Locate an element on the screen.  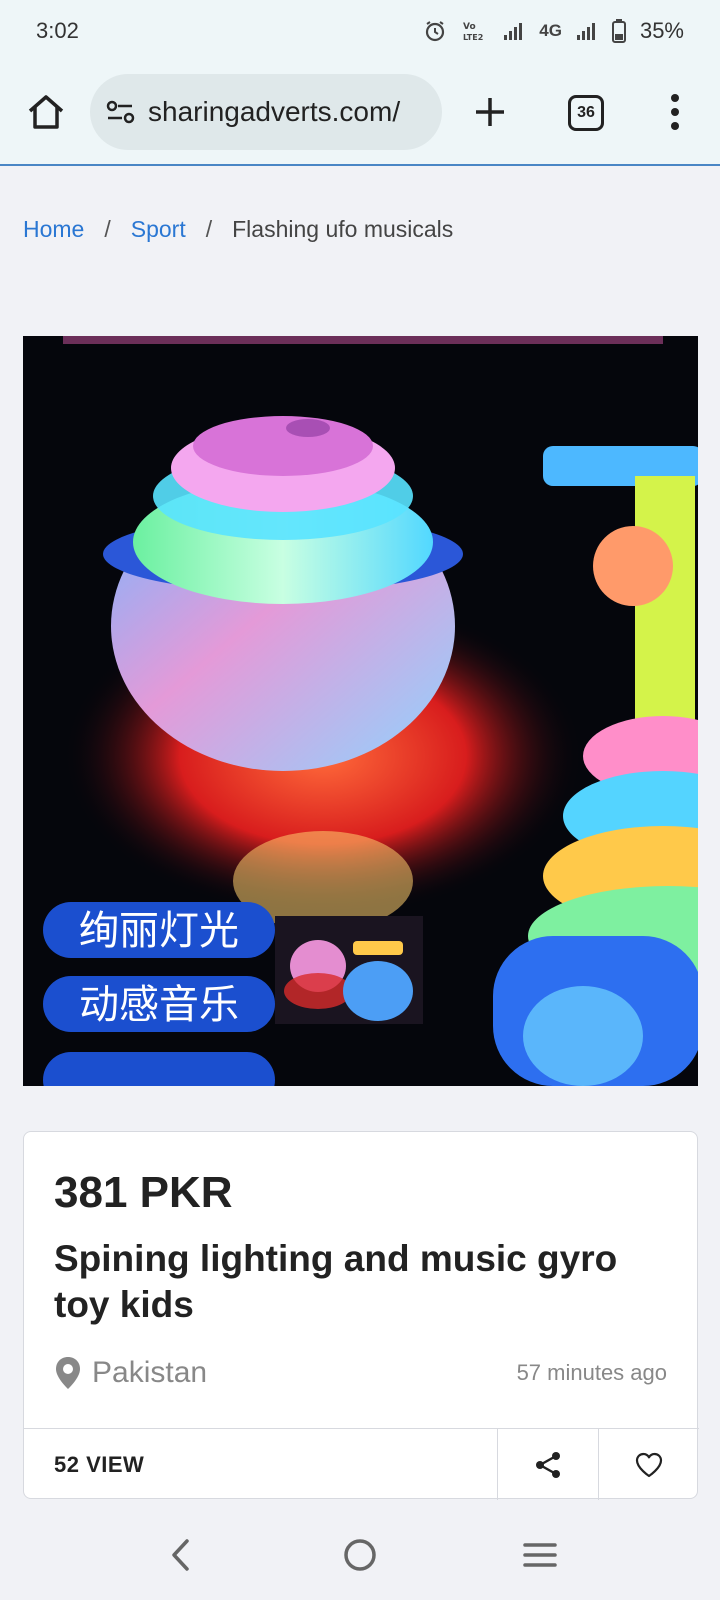
share-button is located at coordinates (547, 1464).